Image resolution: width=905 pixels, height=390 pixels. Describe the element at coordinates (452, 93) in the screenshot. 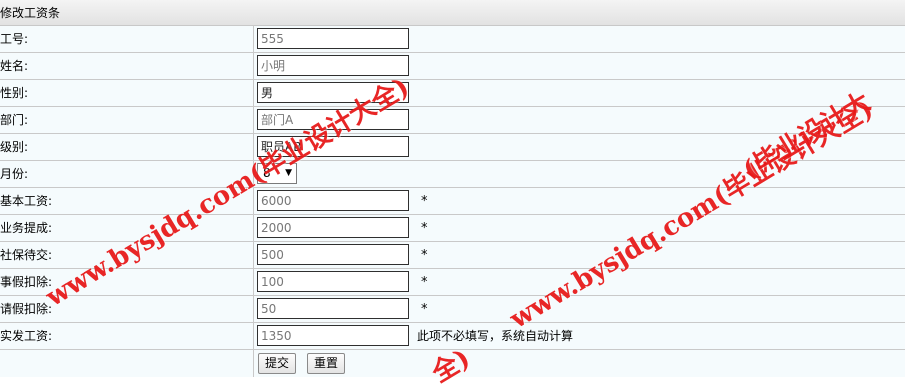

I see `form-row-gender: 性别:` at that location.